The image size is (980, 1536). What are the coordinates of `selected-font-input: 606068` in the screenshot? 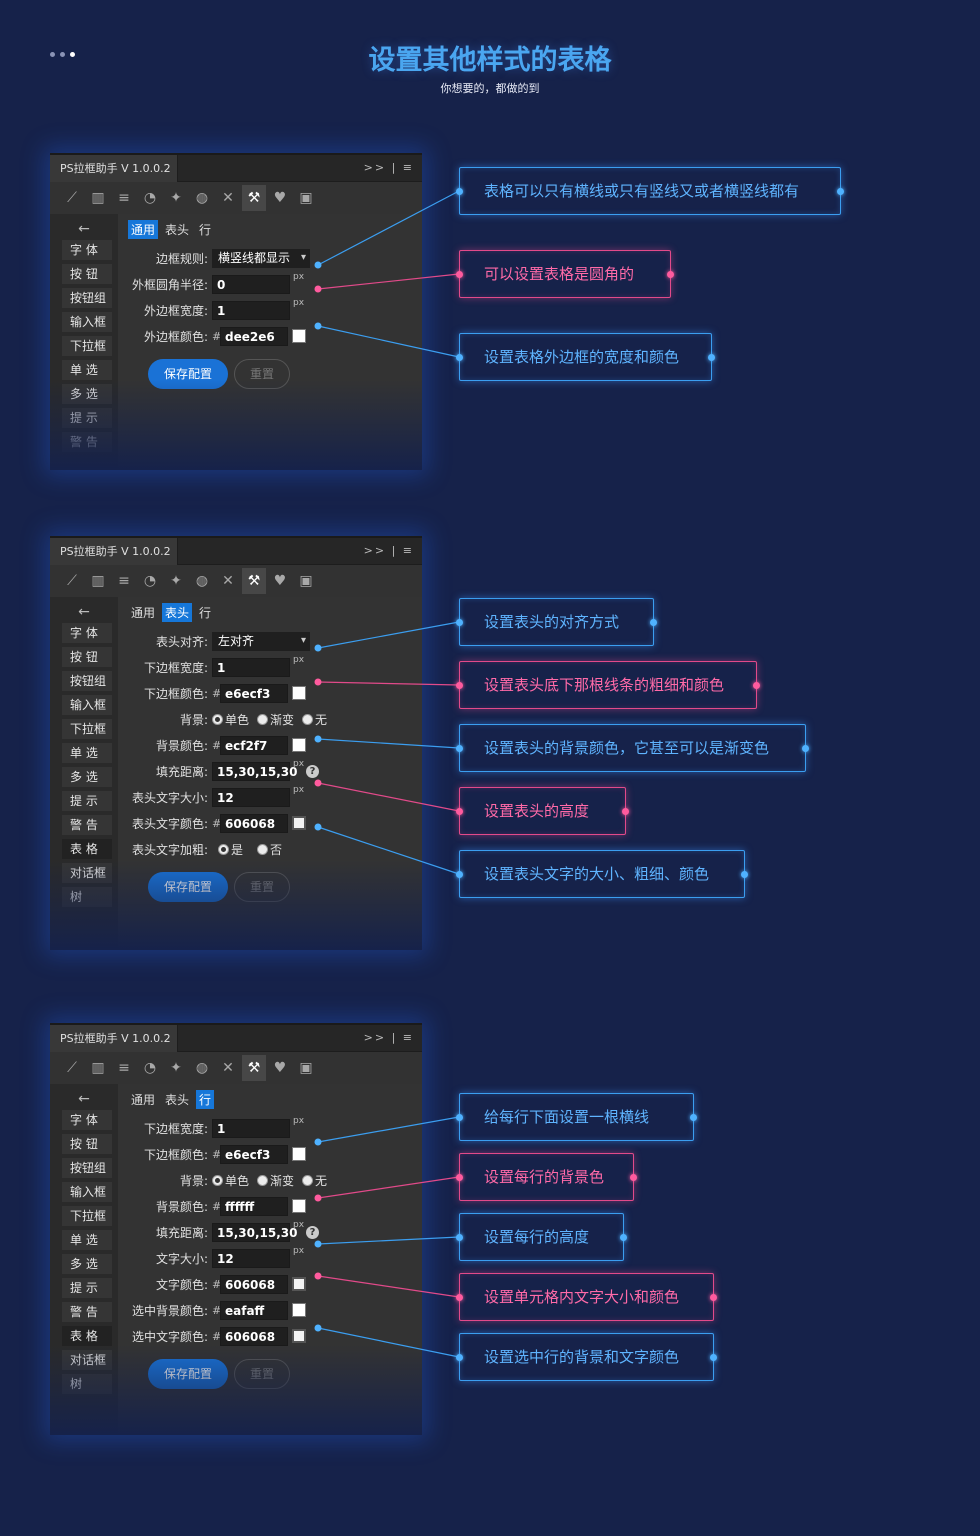 It's located at (254, 1336).